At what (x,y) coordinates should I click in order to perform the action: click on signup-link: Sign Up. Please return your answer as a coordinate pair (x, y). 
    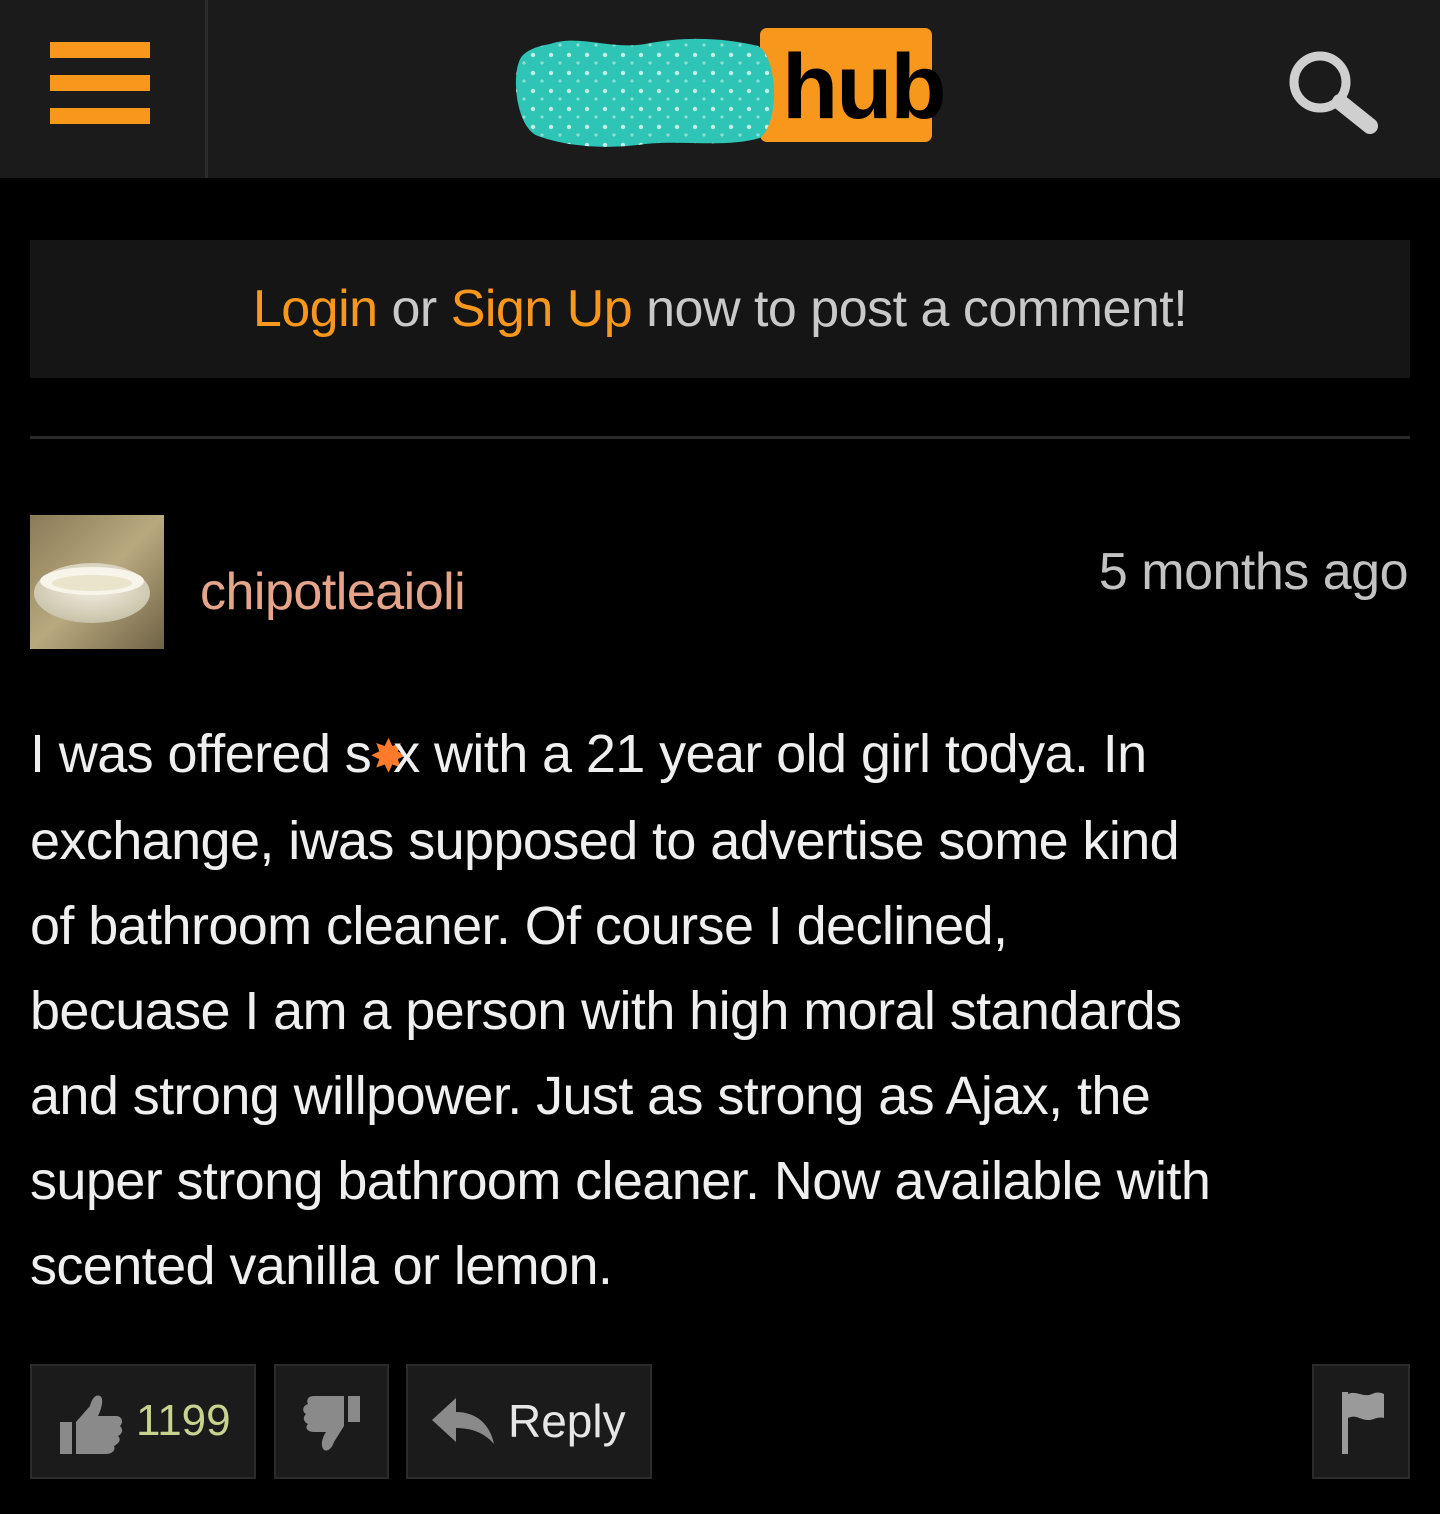
    Looking at the image, I should click on (542, 309).